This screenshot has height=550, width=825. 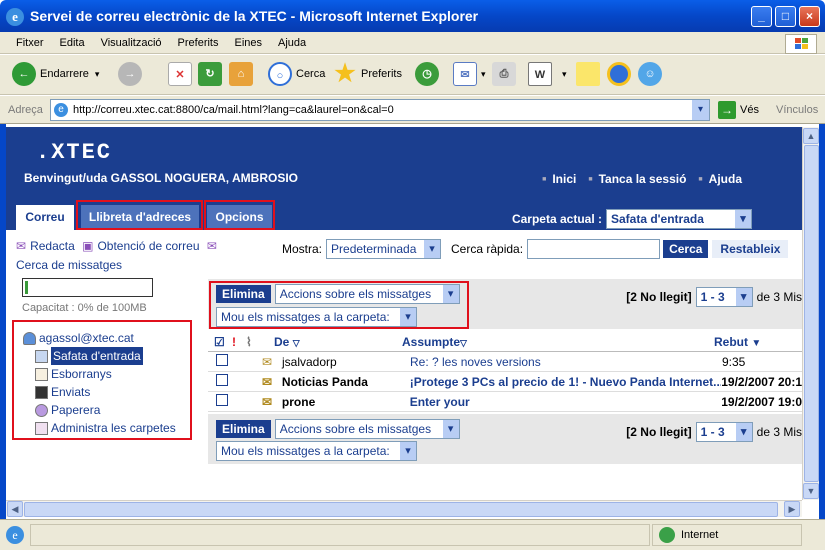 I want to click on row-subject: Enter your, so click(x=566, y=402).